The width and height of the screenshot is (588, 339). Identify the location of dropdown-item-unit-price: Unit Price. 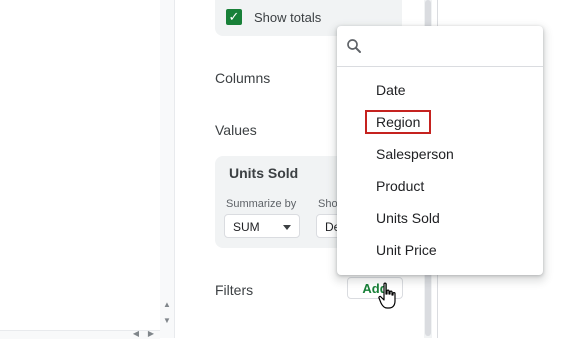
(406, 250).